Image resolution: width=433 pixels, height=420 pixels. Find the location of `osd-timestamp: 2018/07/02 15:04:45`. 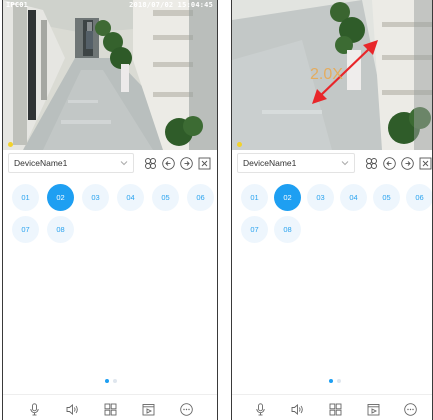

osd-timestamp: 2018/07/02 15:04:45 is located at coordinates (171, 5).